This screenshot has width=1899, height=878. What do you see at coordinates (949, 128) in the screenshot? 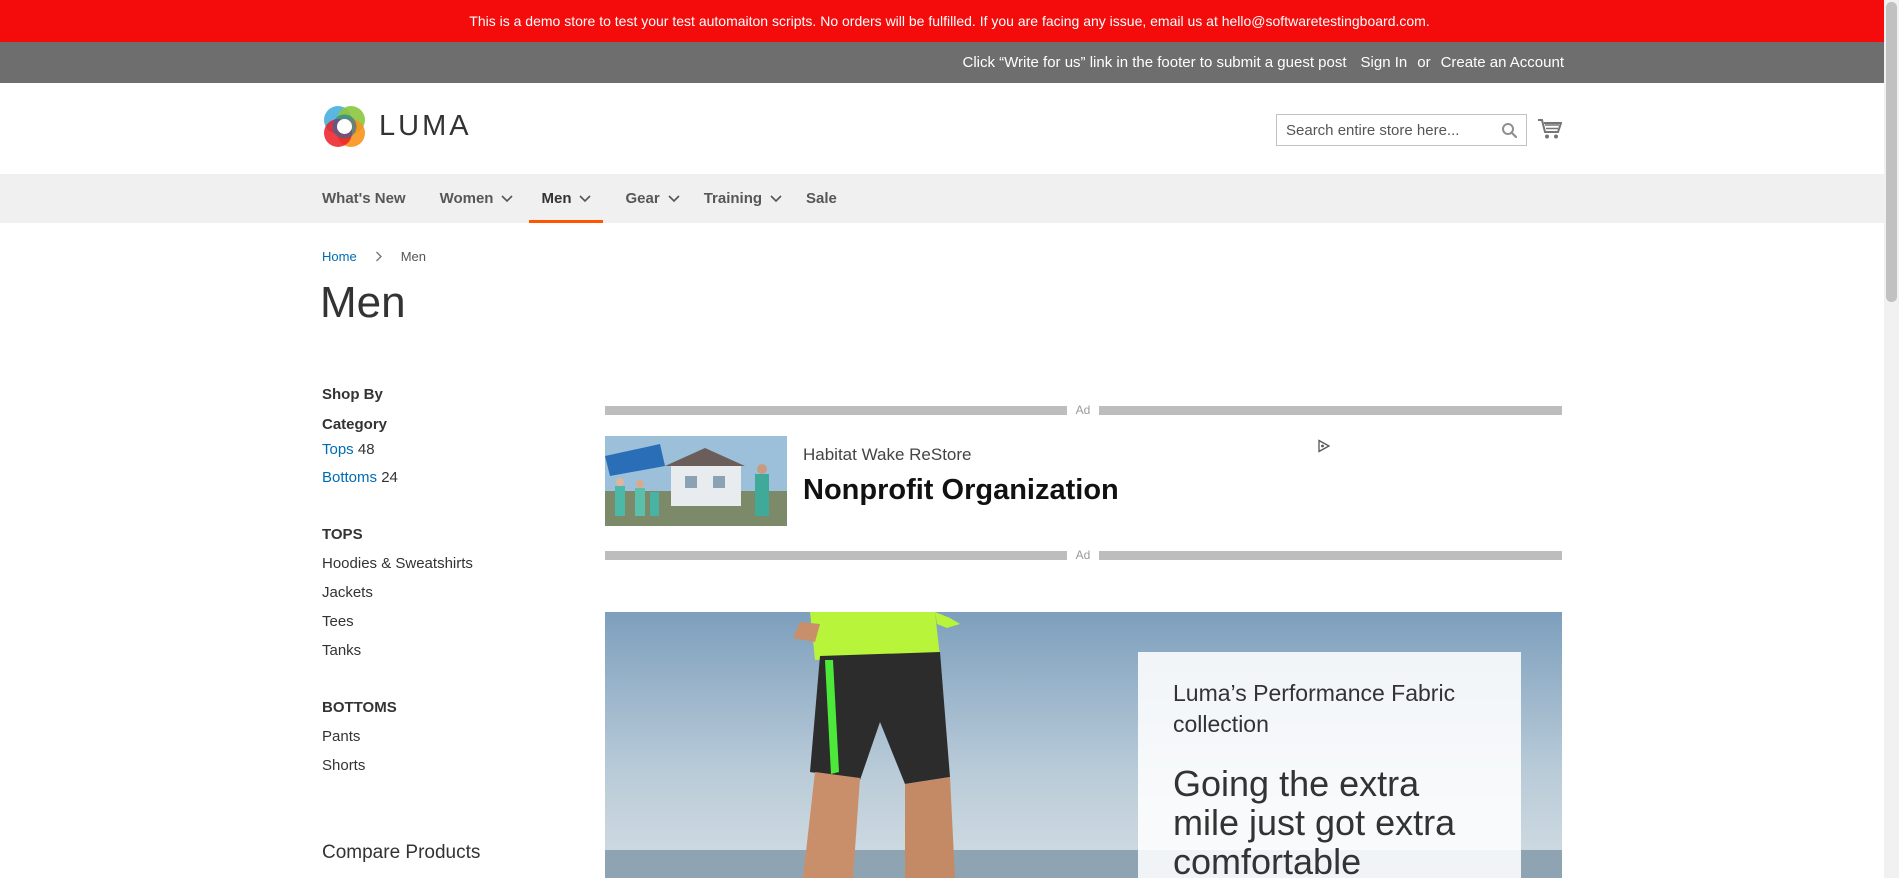
I see `site-header: LUMA` at bounding box center [949, 128].